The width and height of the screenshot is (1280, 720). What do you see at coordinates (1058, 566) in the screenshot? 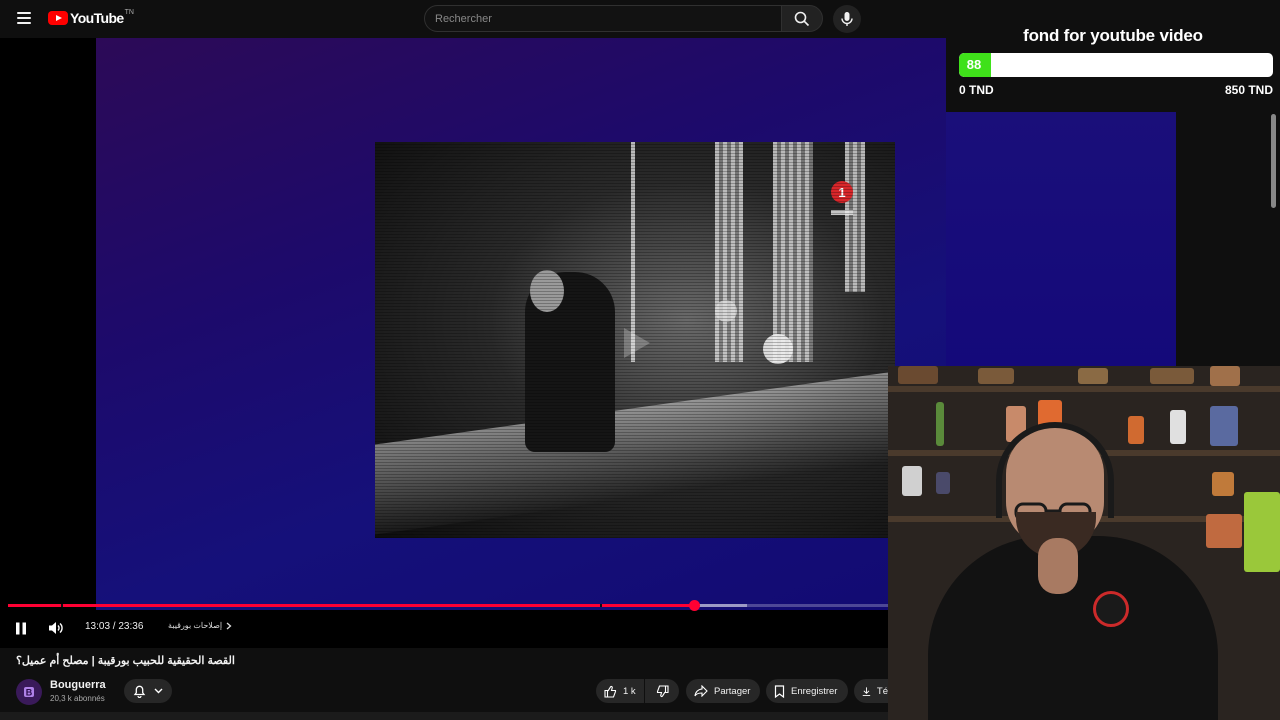
I see `streamer-hand` at bounding box center [1058, 566].